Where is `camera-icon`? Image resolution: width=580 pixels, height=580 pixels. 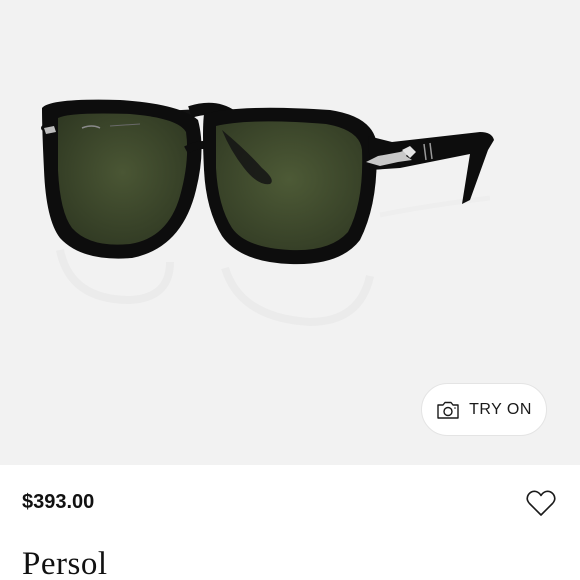 camera-icon is located at coordinates (448, 410).